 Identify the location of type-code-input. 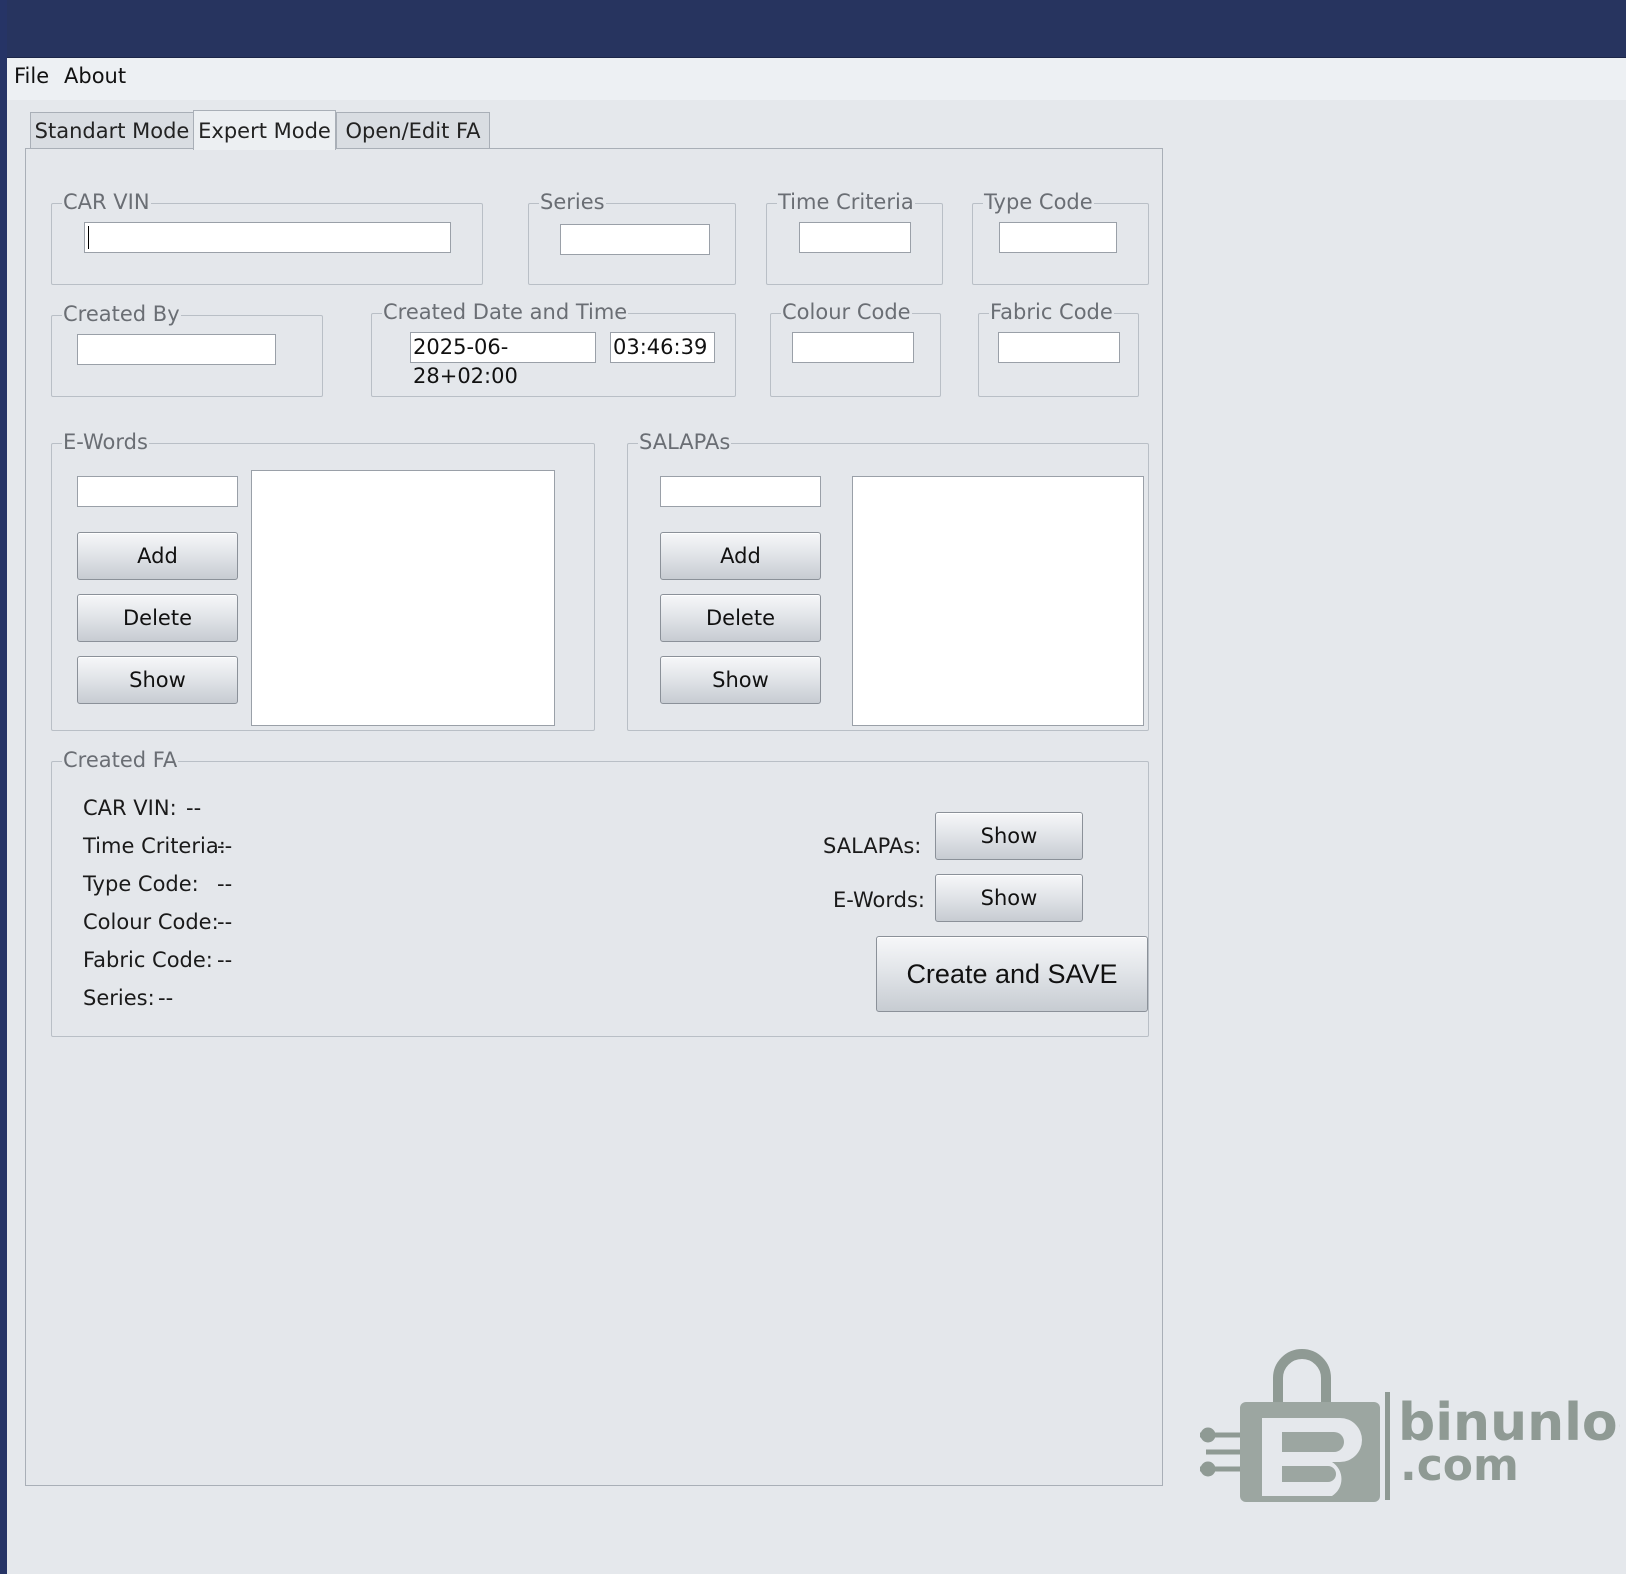
(1058, 237).